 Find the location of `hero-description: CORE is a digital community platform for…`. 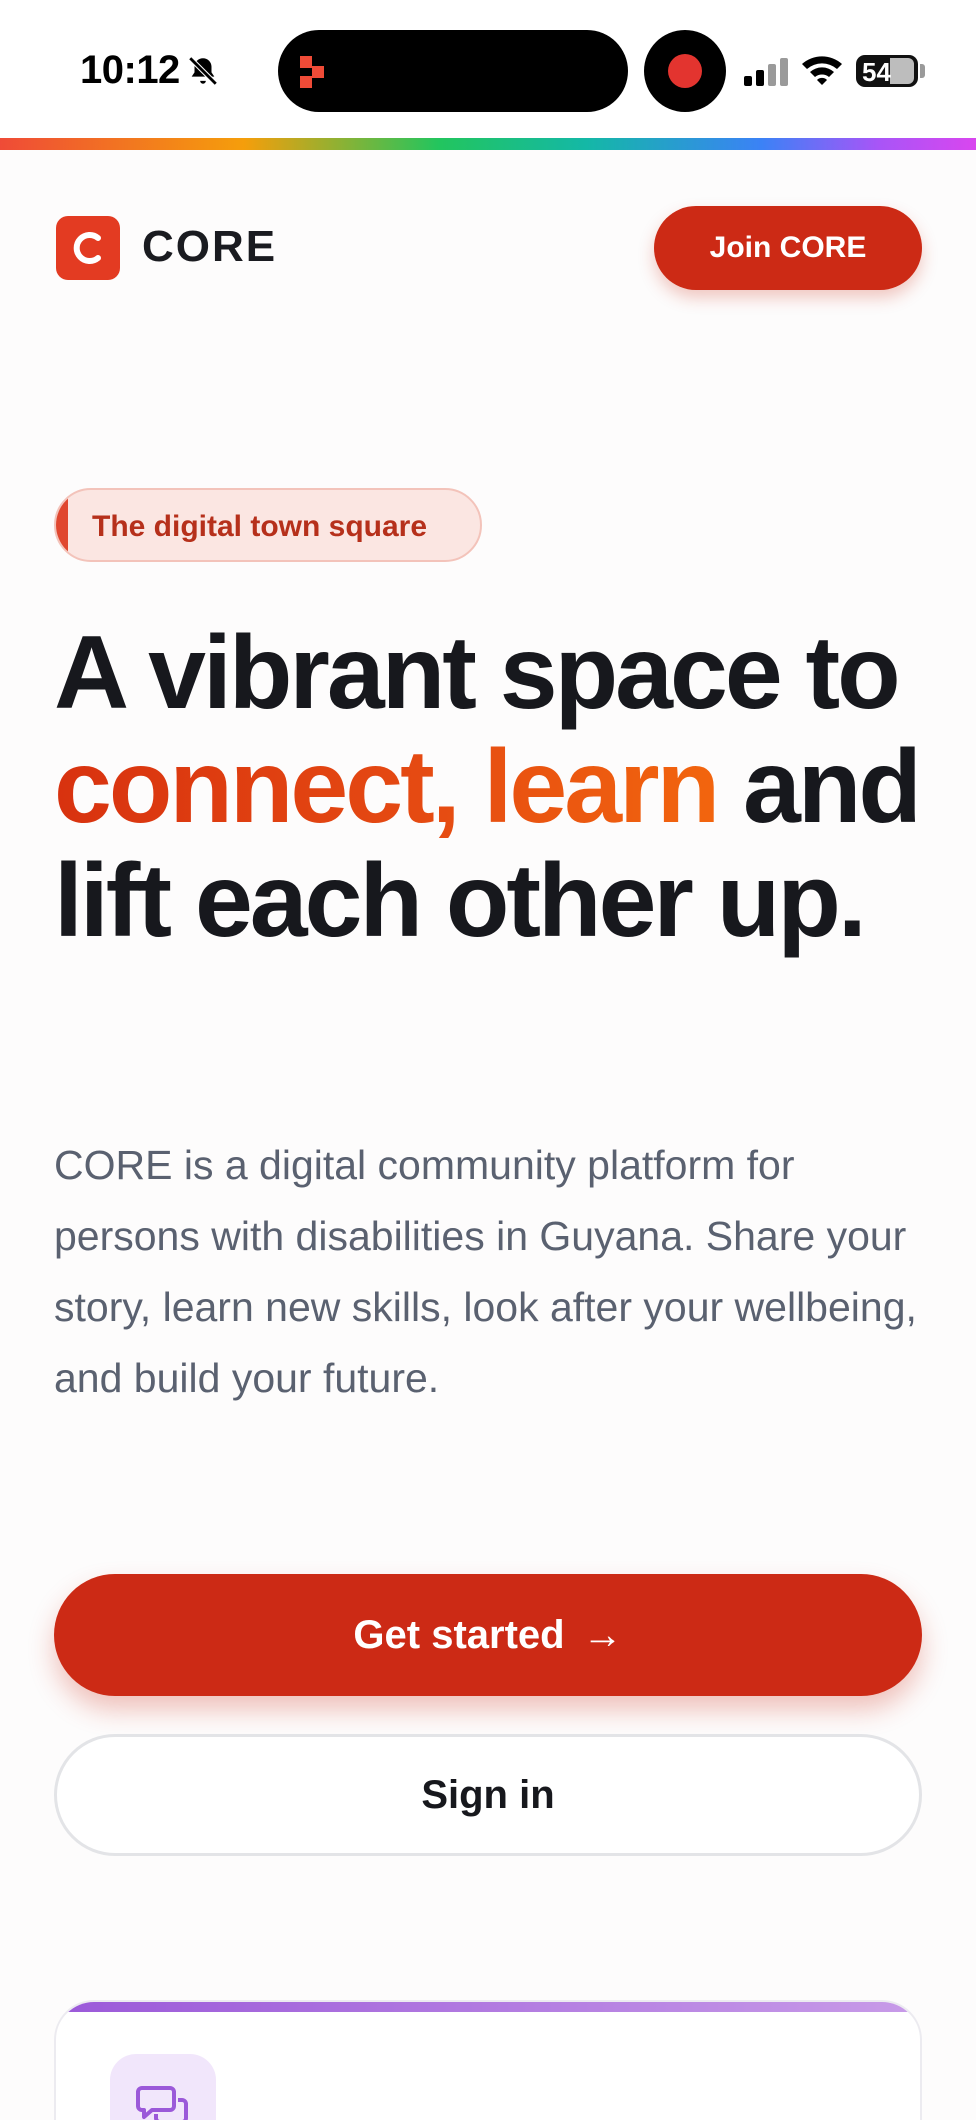

hero-description: CORE is a digital community platform for… is located at coordinates (485, 1271).